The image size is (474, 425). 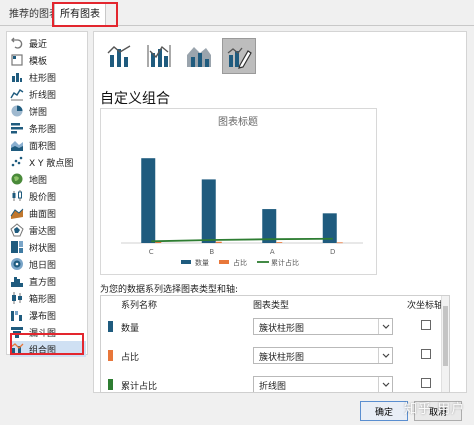 I want to click on sidebar-item-area-chart: 面积图, so click(x=48, y=145).